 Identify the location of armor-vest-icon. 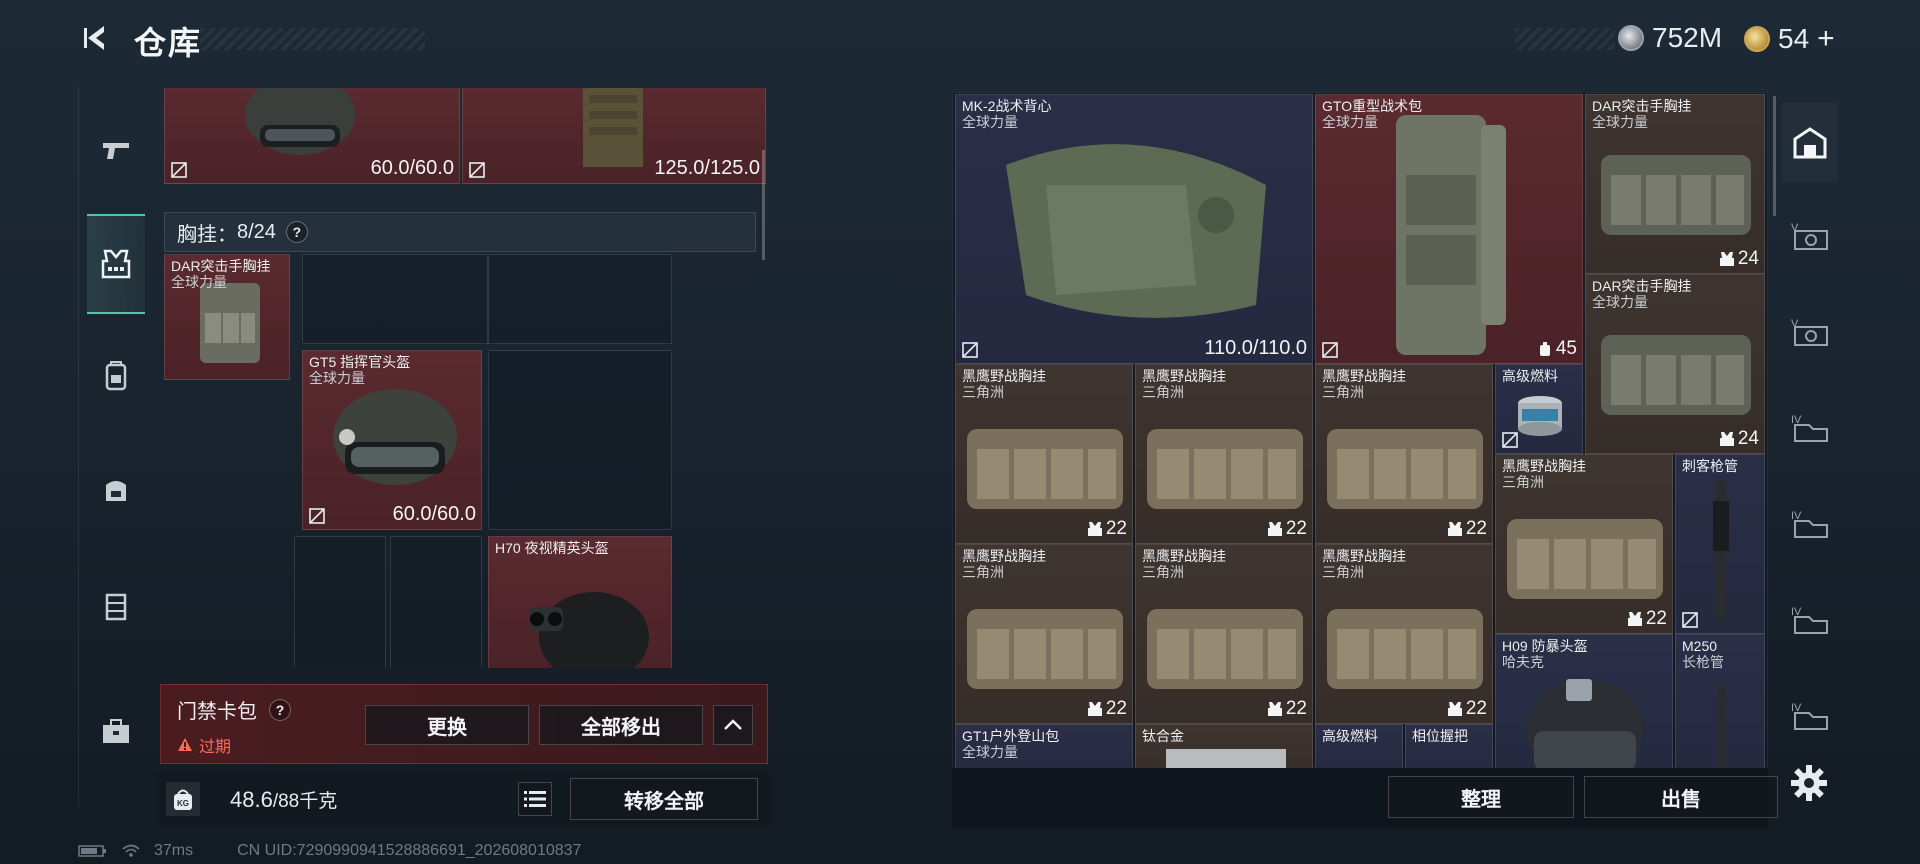
(1136, 231).